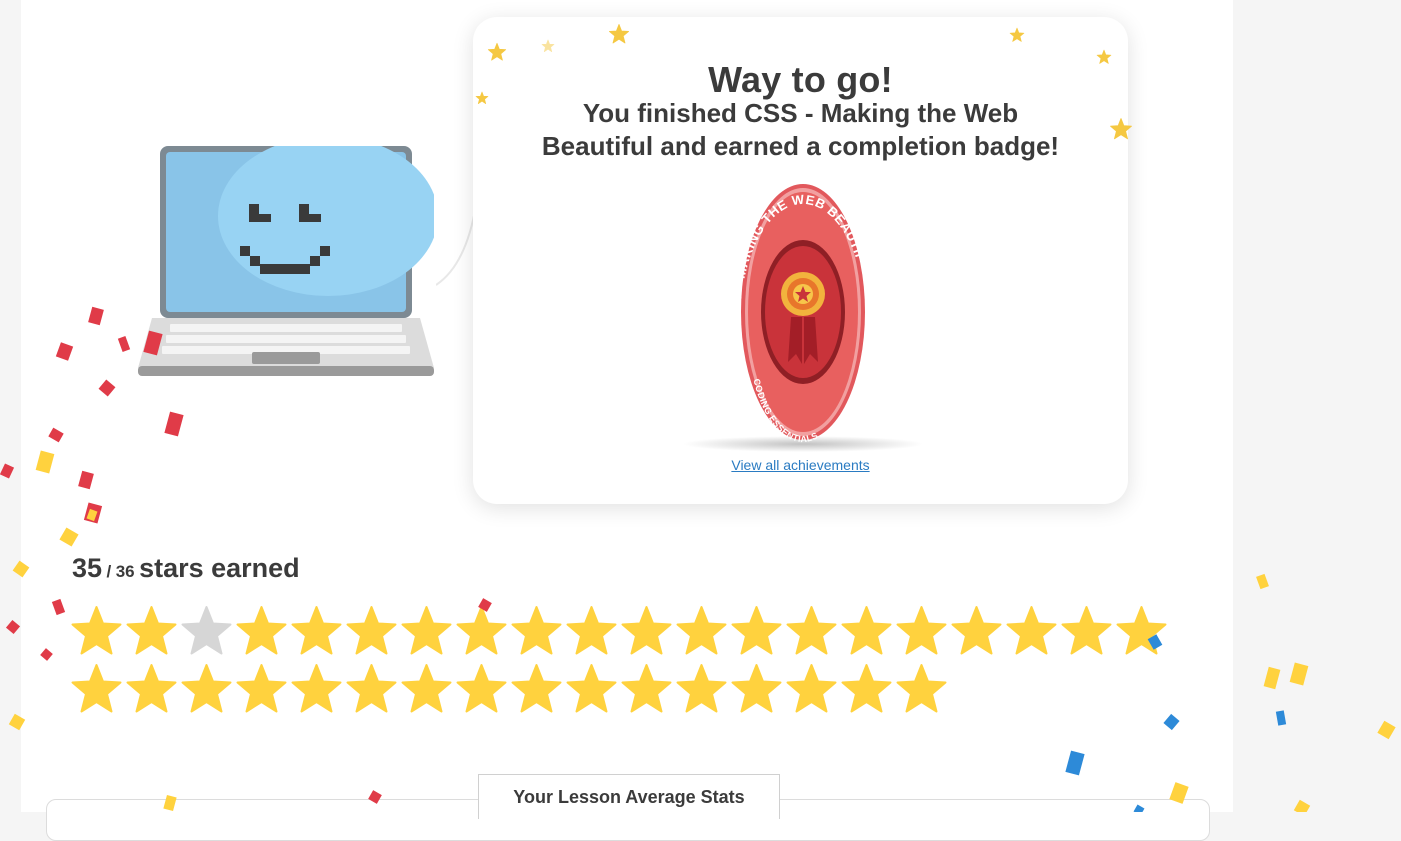  What do you see at coordinates (629, 796) in the screenshot?
I see `lesson-stats-tab: Your Lesson Average Stats` at bounding box center [629, 796].